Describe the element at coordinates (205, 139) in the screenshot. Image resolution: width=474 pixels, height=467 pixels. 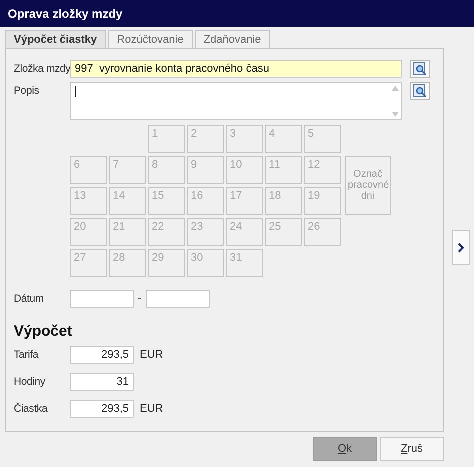
I see `calendar-day: 2` at that location.